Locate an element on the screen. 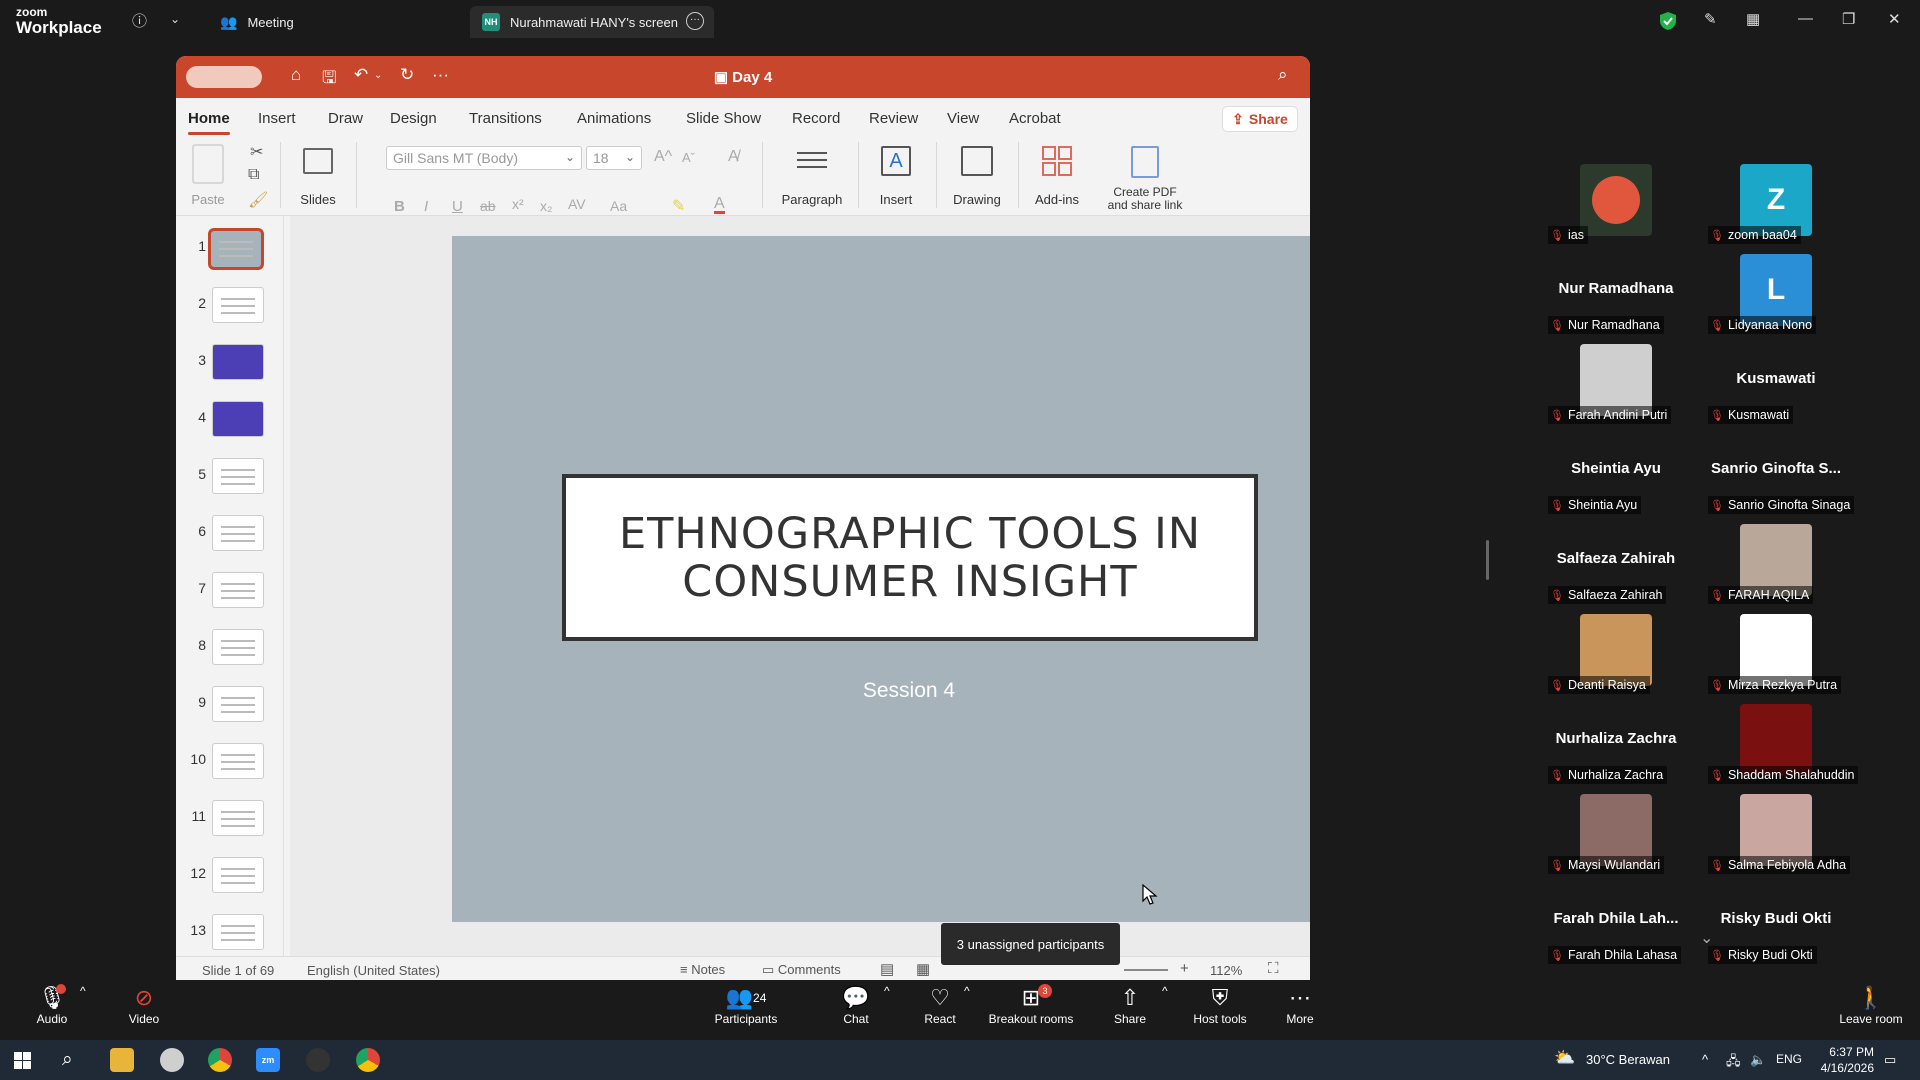  participant-tile: Salfaeza Zahirah 🎙 Salfaeza Zahirah is located at coordinates (1616, 567).